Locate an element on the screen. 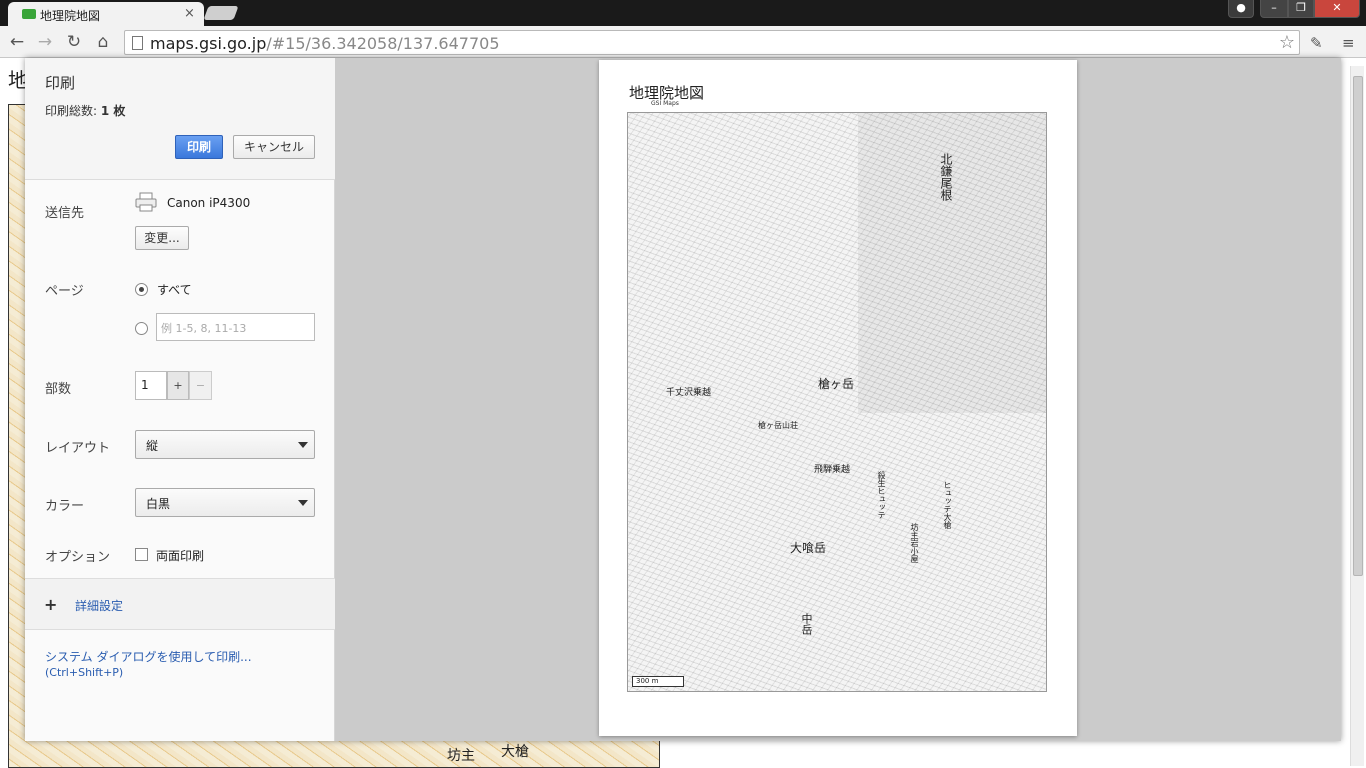  options-label: オプション is located at coordinates (78, 557).